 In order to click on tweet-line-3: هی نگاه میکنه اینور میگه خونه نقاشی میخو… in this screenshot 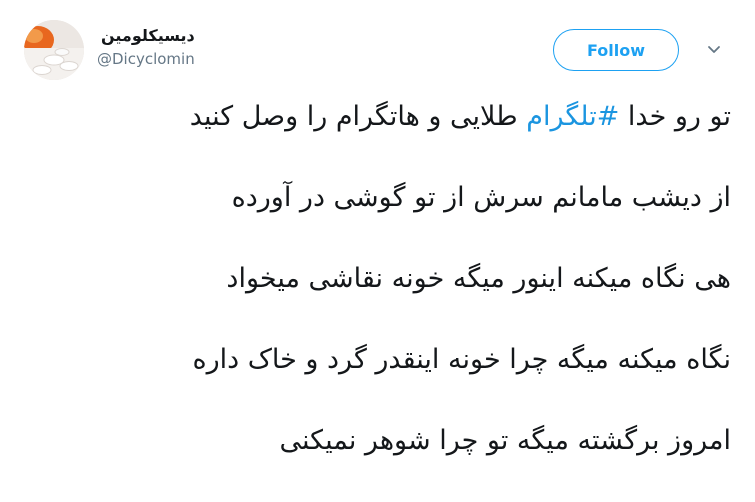, I will do `click(478, 278)`.